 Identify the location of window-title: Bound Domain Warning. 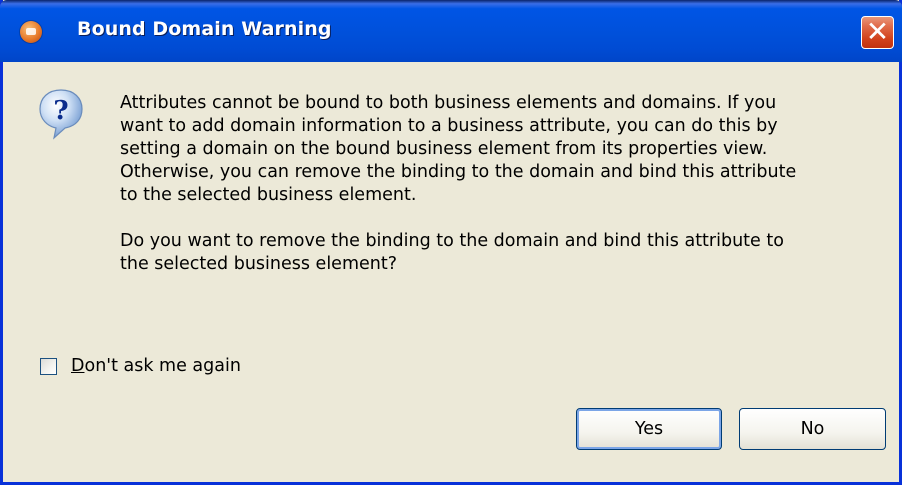
(204, 29).